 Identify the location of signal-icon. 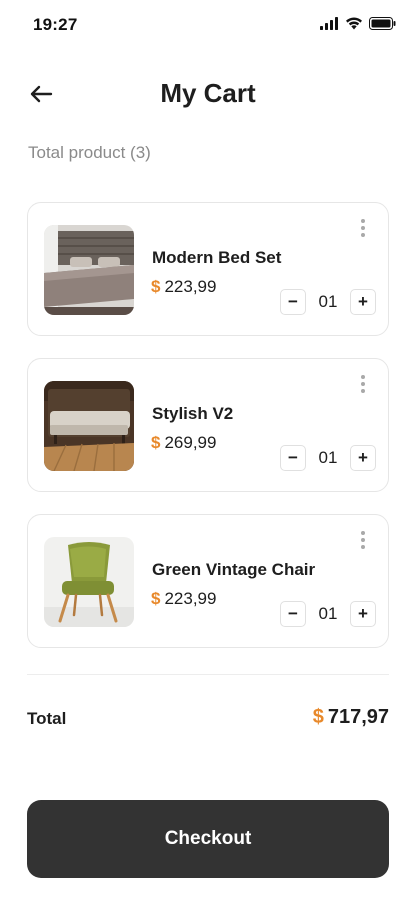
(329, 23).